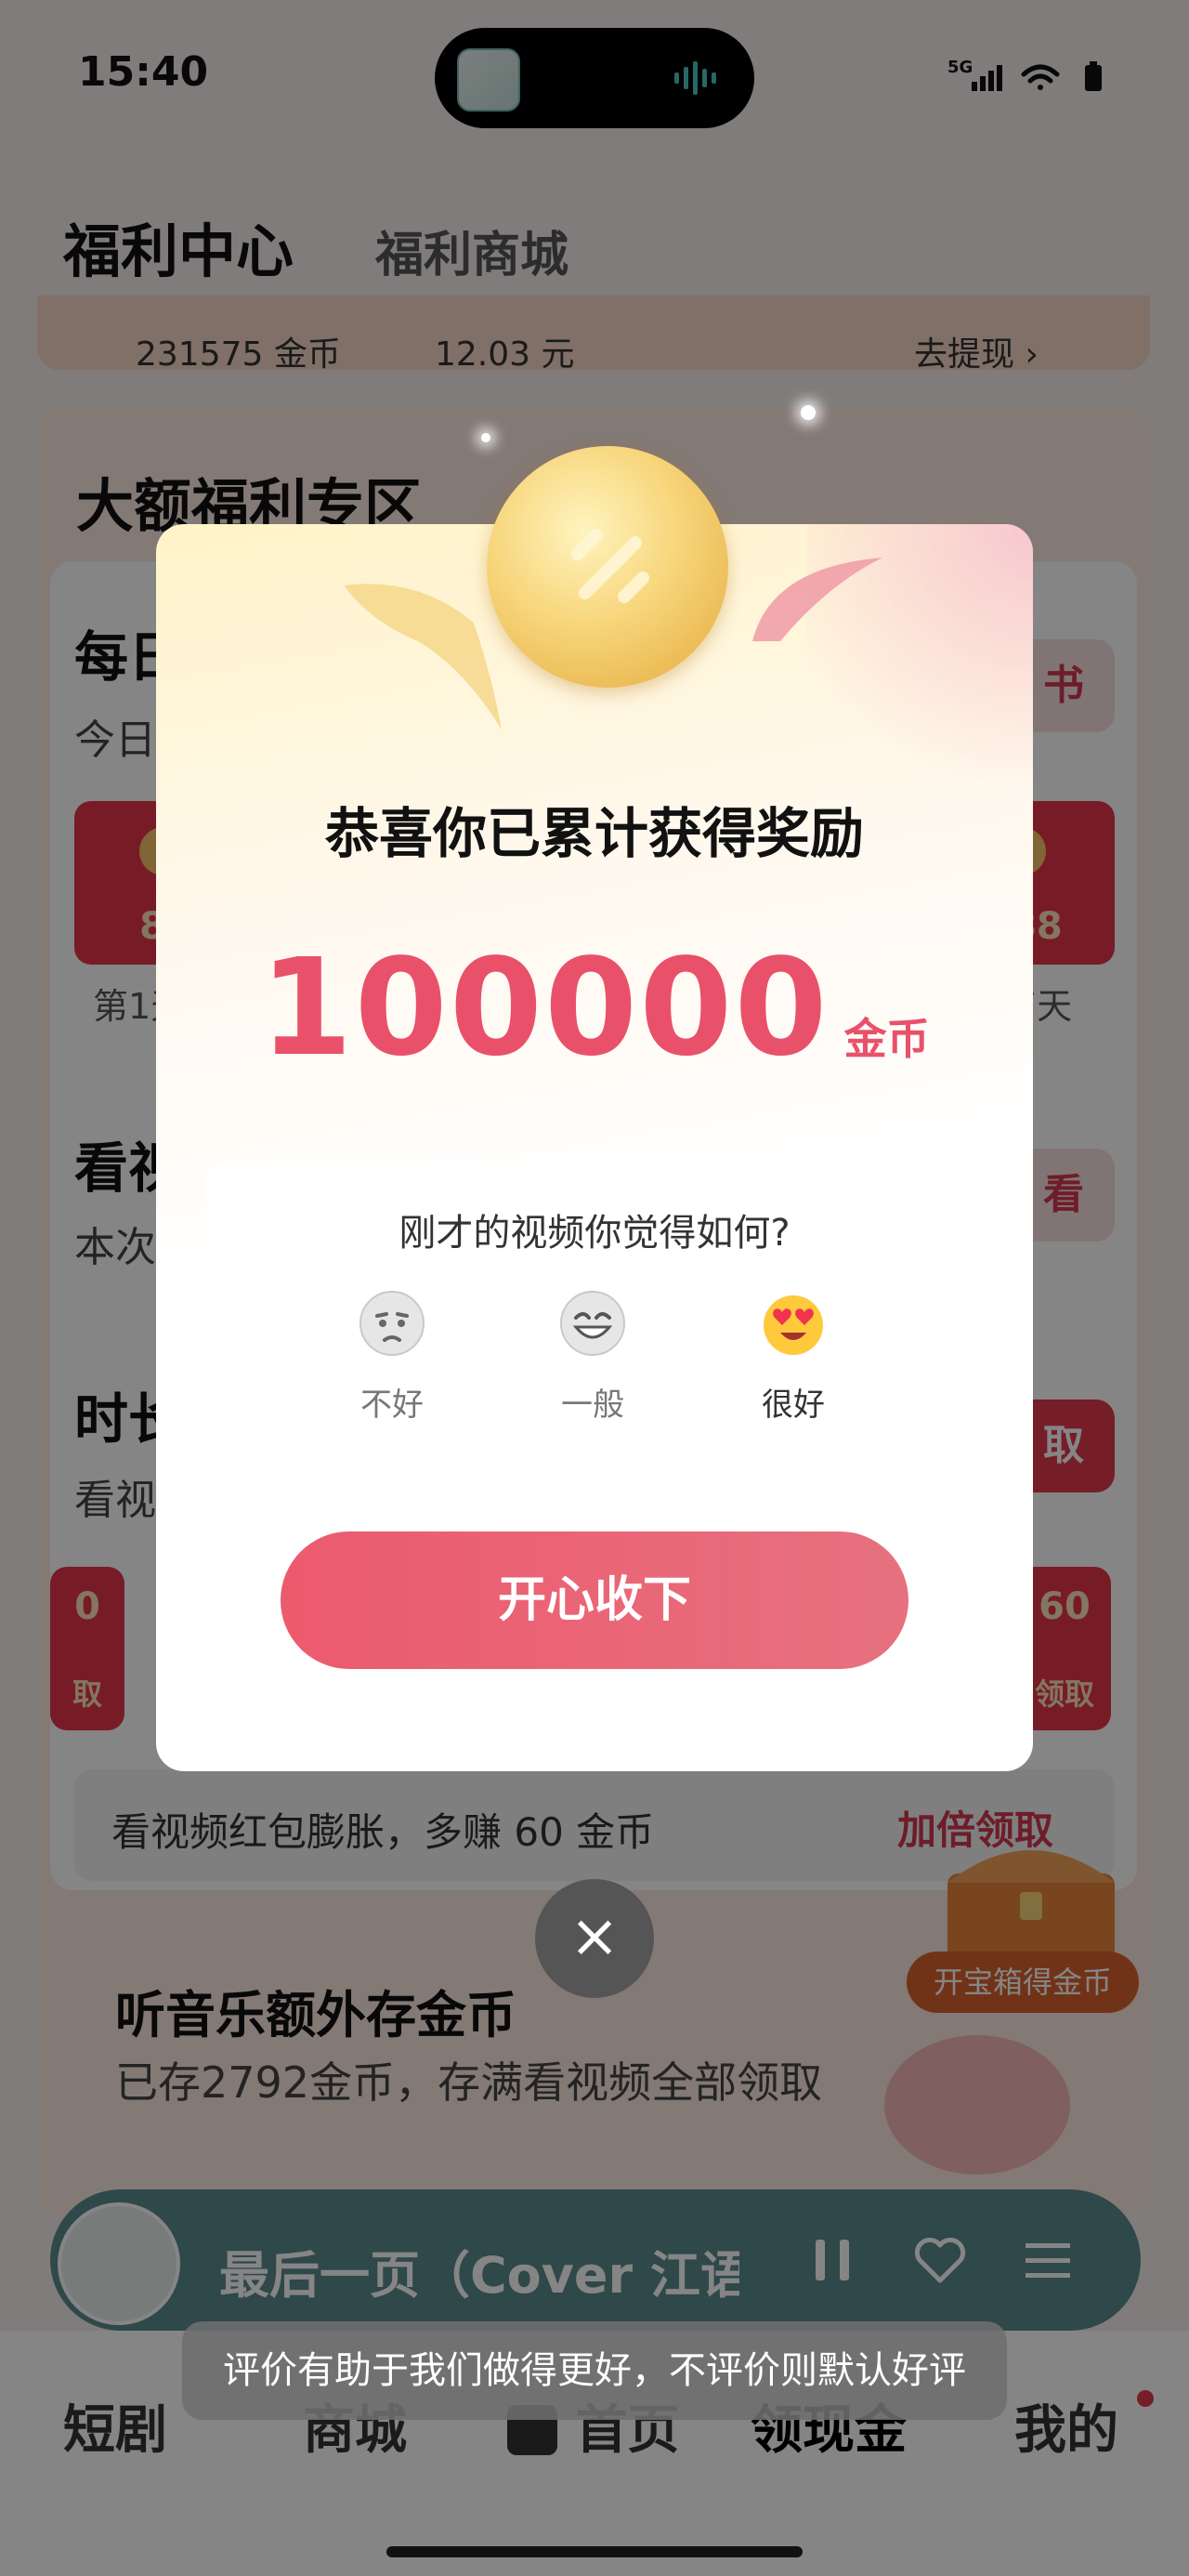 Image resolution: width=1189 pixels, height=2576 pixels. What do you see at coordinates (594, 2551) in the screenshot?
I see `home-indicator` at bounding box center [594, 2551].